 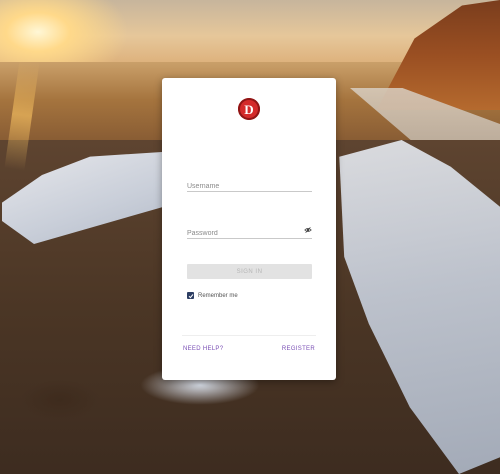 What do you see at coordinates (308, 230) in the screenshot?
I see `eye-icon` at bounding box center [308, 230].